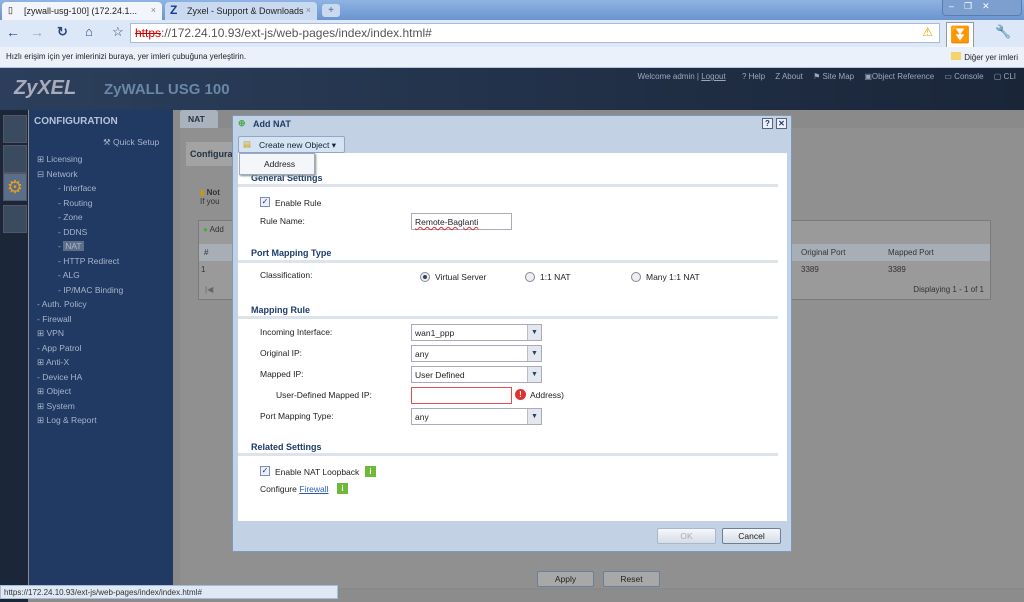  What do you see at coordinates (242, 123) in the screenshot?
I see `add-icon: ⊕` at bounding box center [242, 123].